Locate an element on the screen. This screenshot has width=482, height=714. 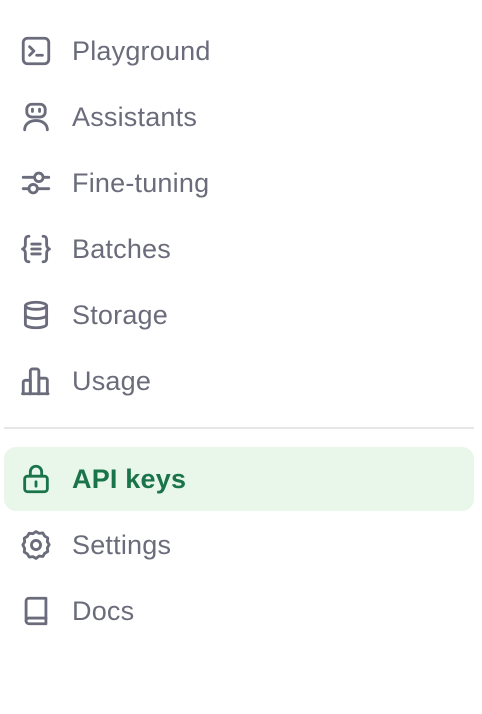
sidebar-item-label: Storage is located at coordinates (120, 314).